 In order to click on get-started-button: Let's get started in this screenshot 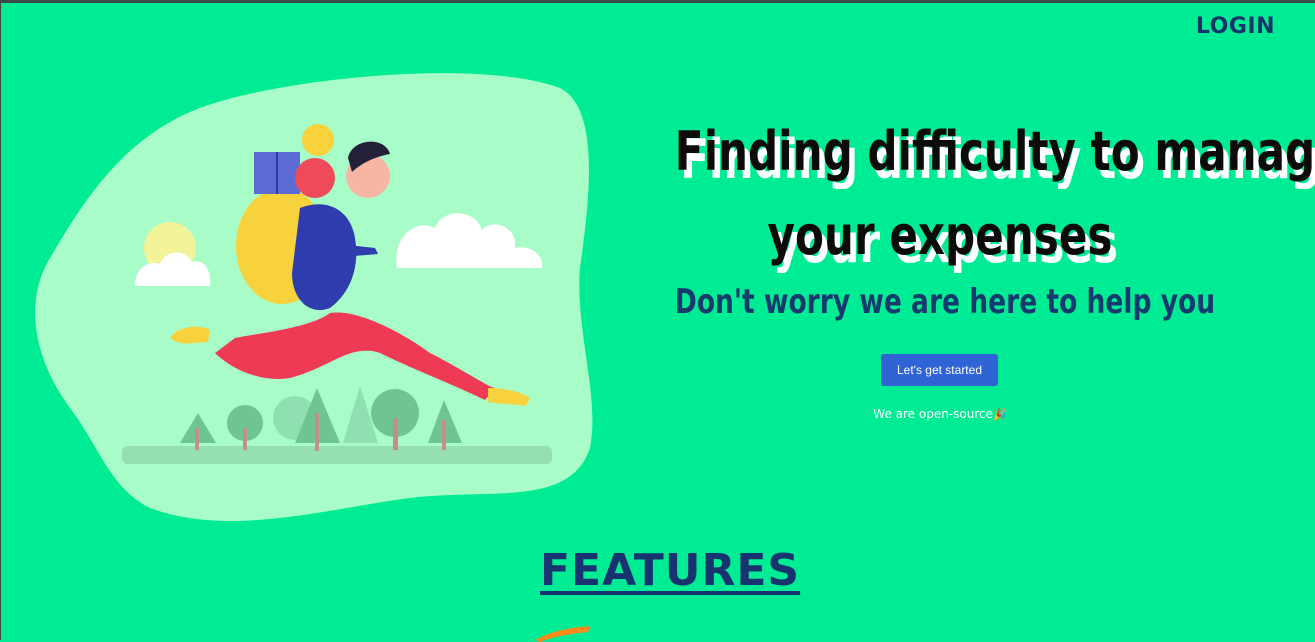, I will do `click(939, 370)`.